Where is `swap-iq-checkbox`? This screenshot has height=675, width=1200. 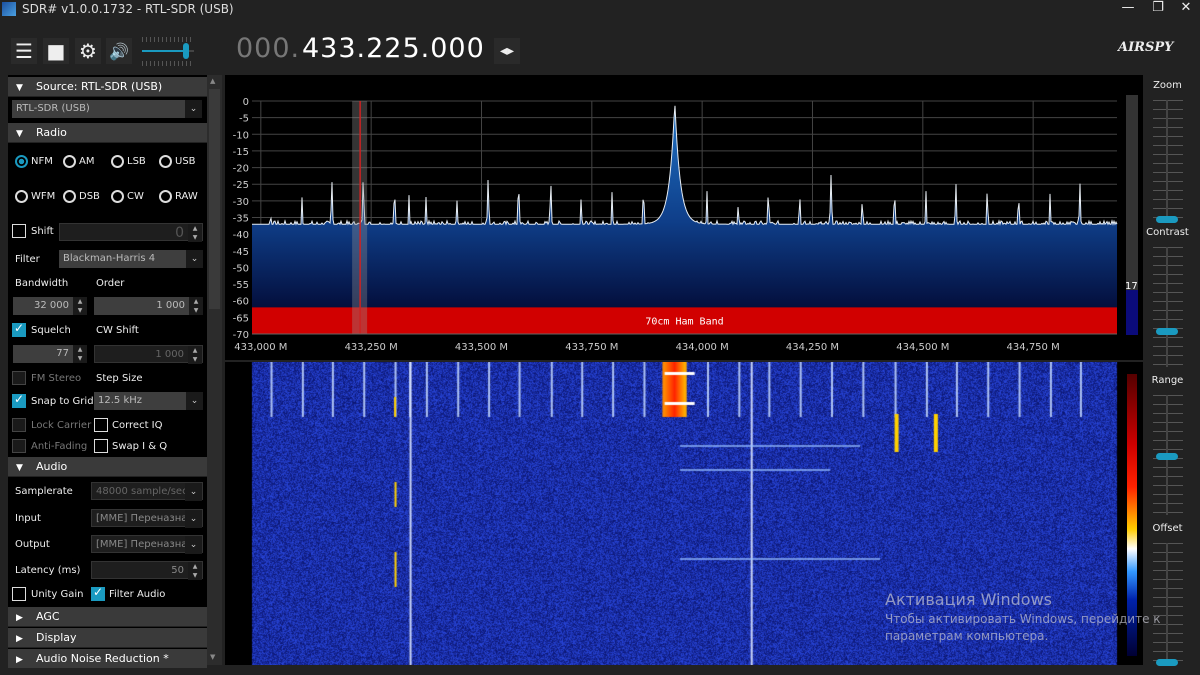 swap-iq-checkbox is located at coordinates (101, 446).